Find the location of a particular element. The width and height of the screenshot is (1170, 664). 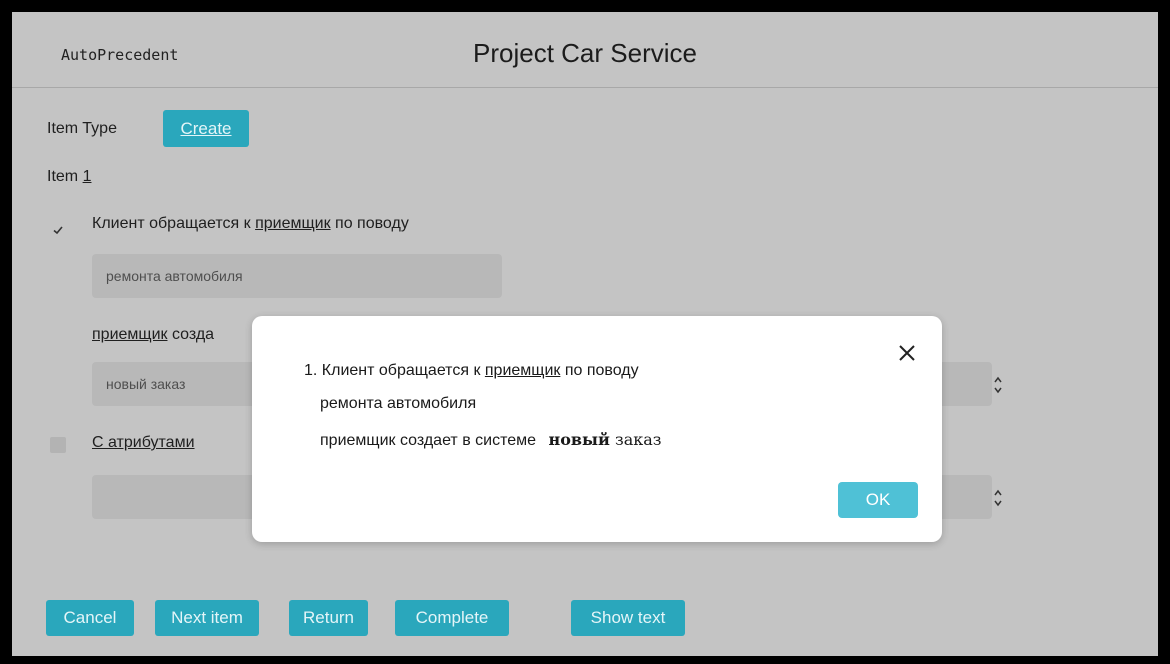

dialog-line1-suffix: по поводу is located at coordinates (599, 370).